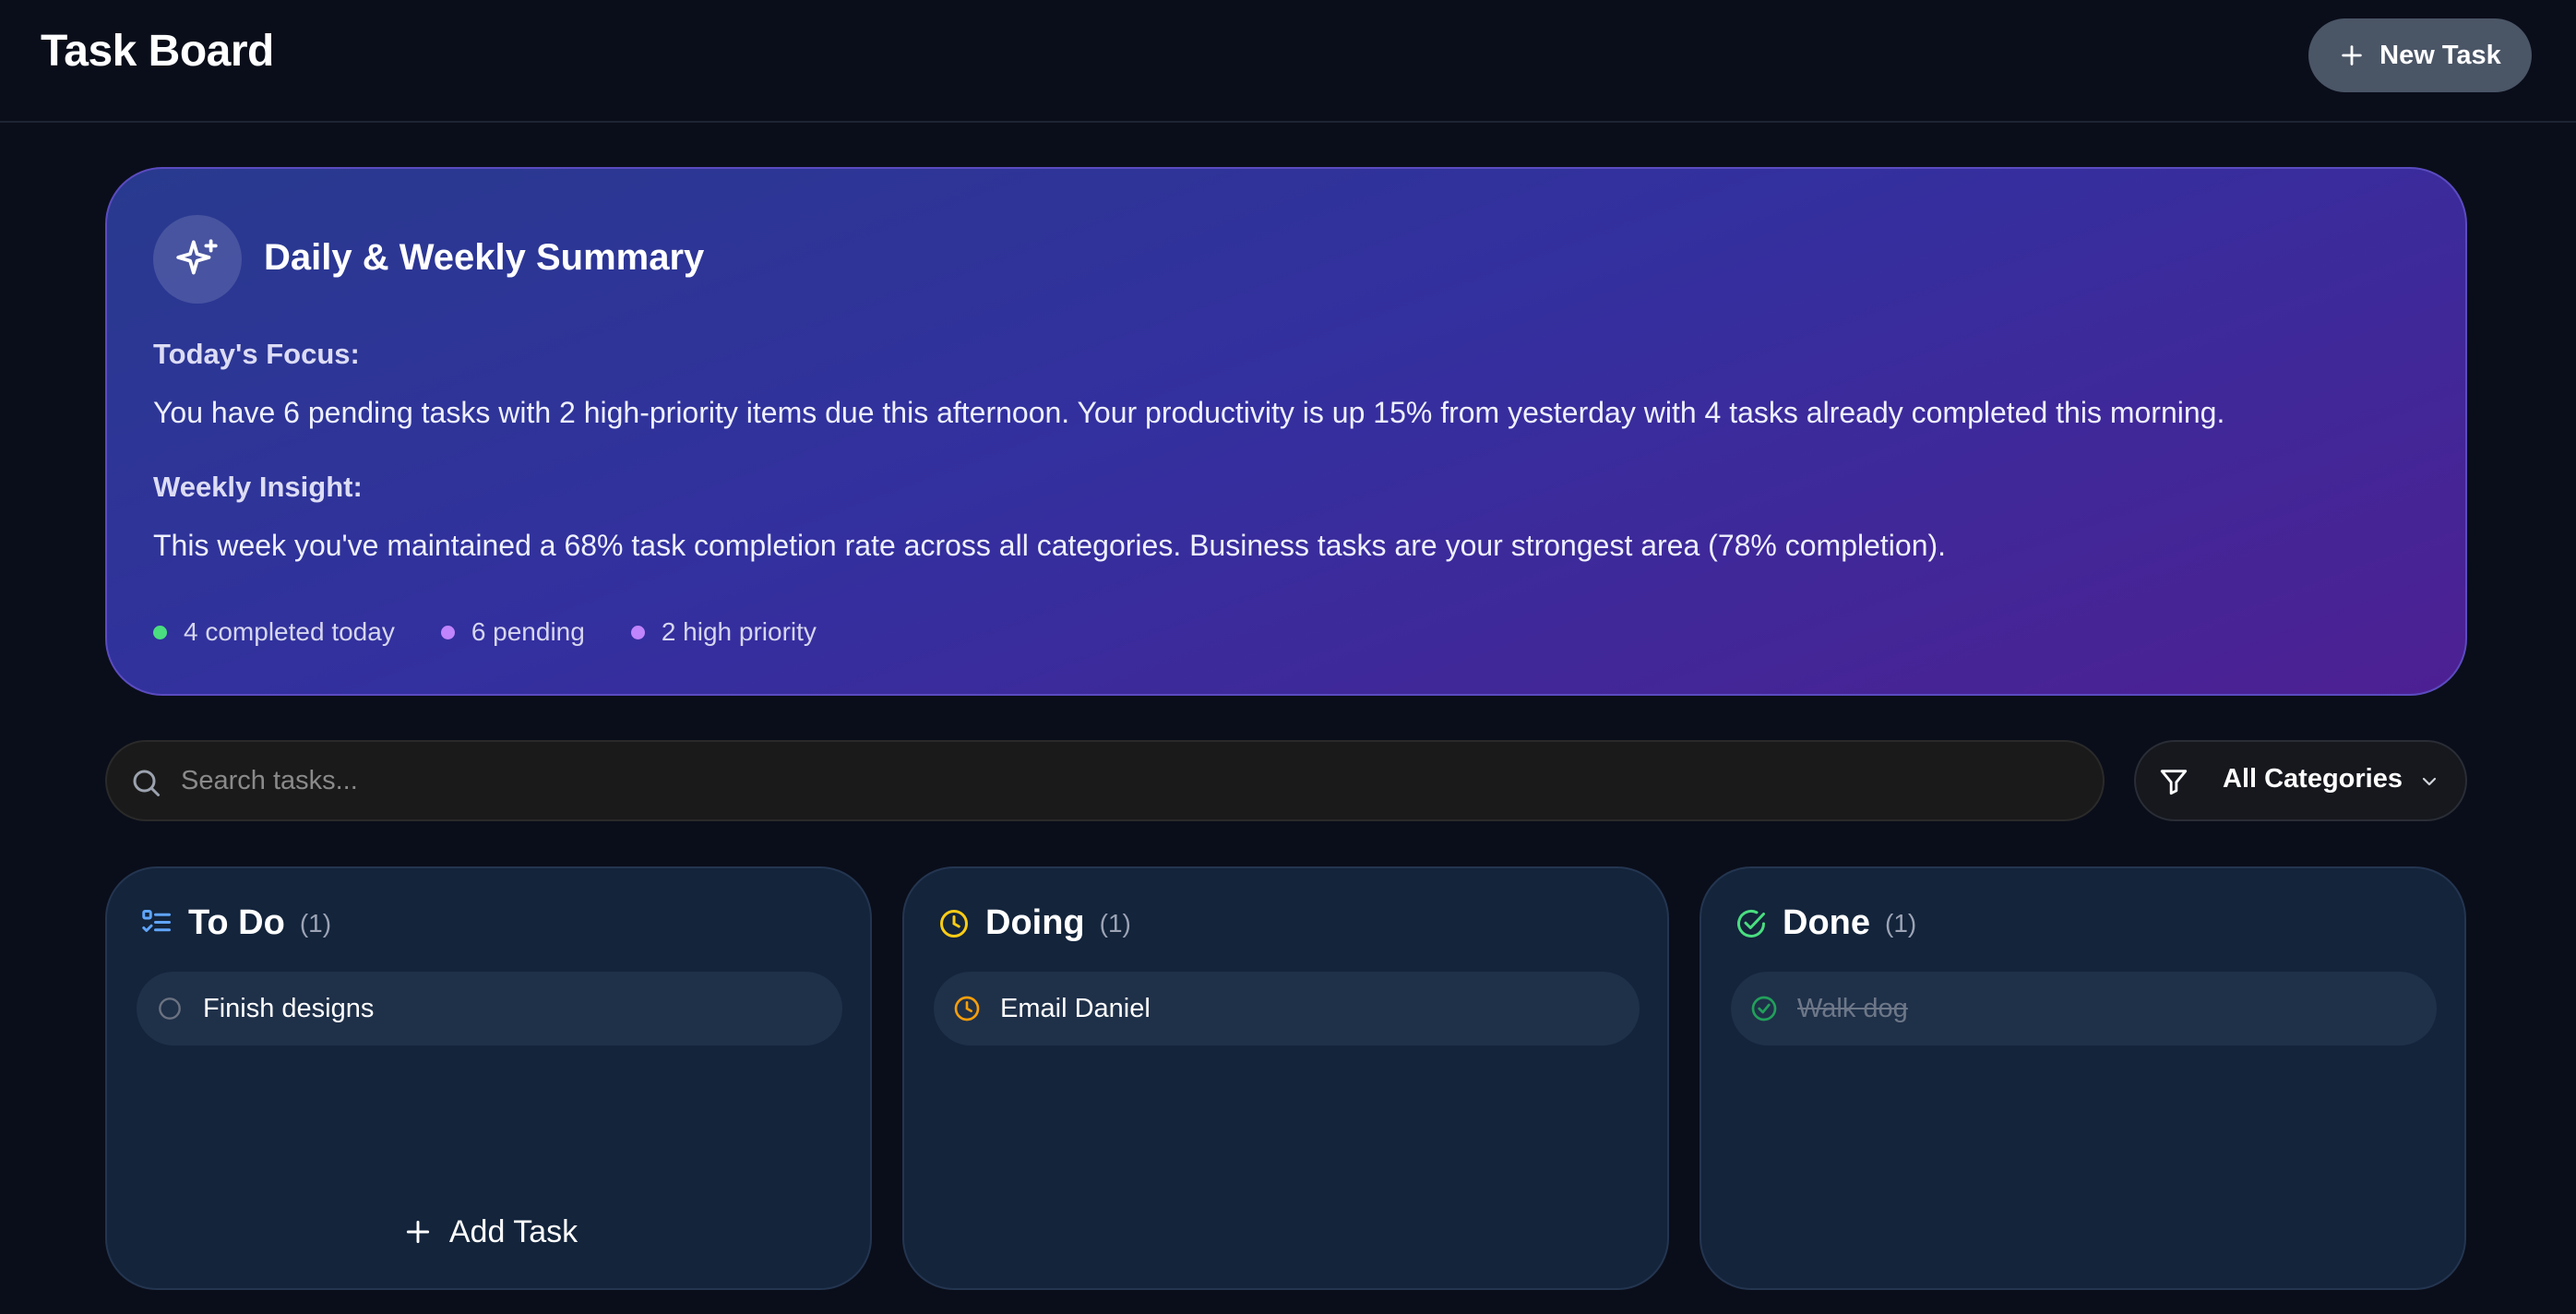 The height and width of the screenshot is (1314, 2576). Describe the element at coordinates (170, 1008) in the screenshot. I see `empty-circle-icon` at that location.